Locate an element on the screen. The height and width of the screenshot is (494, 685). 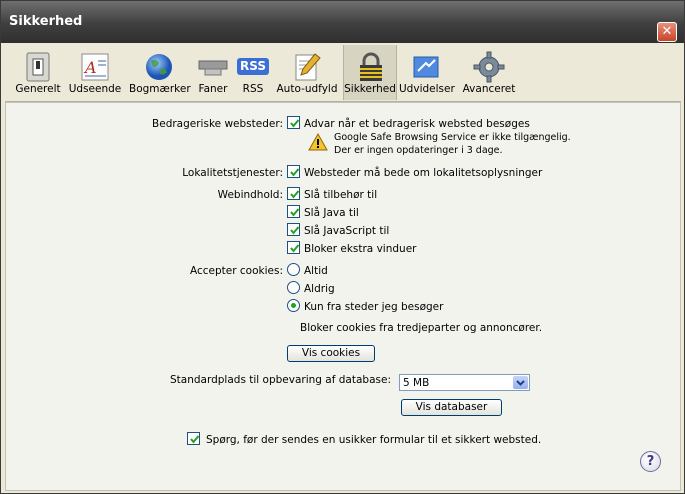
javascript-checkbox is located at coordinates (293, 229).